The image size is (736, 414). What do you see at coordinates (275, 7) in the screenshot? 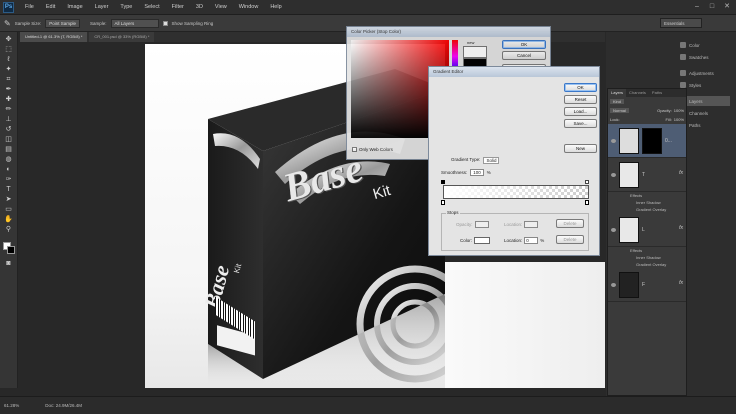
I see `menu-help: Help` at bounding box center [275, 7].